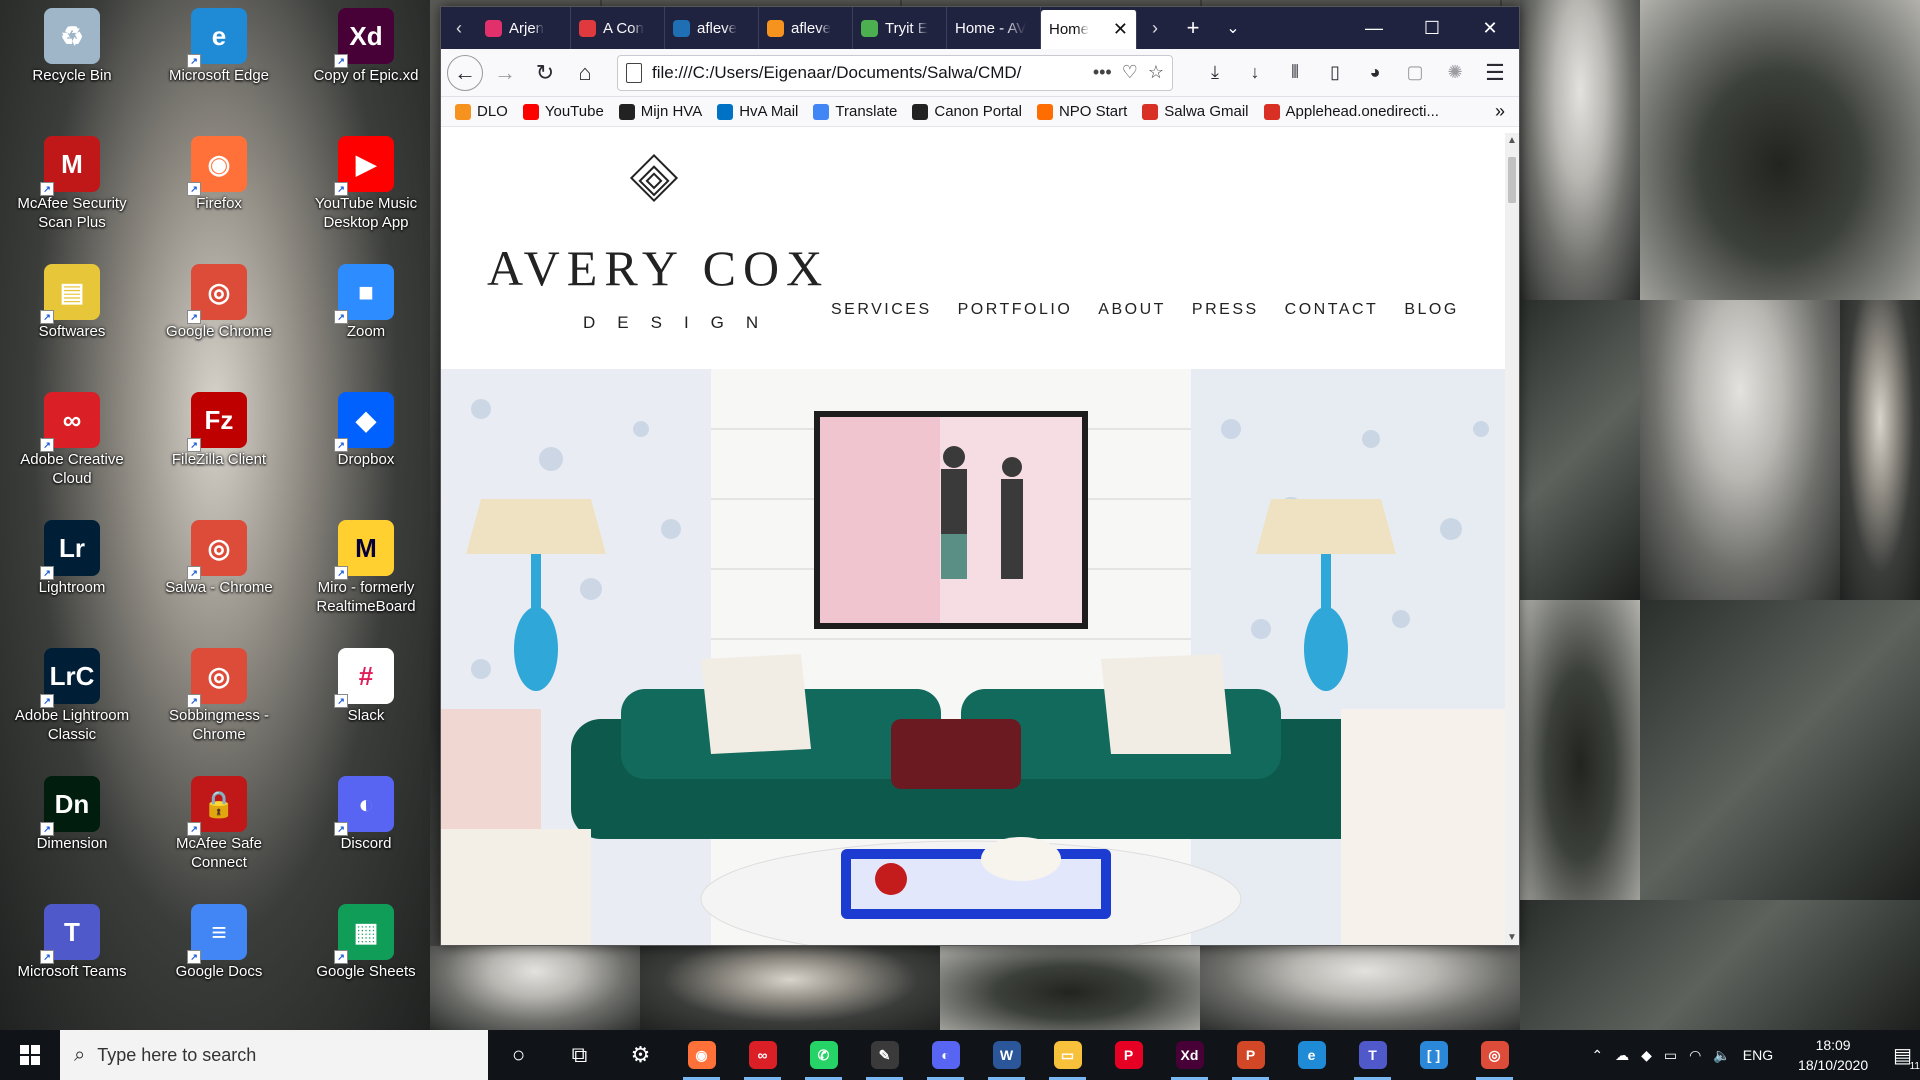 This screenshot has width=1920, height=1080. Describe the element at coordinates (1120, 29) in the screenshot. I see `close-tab-icon: ✕` at that location.